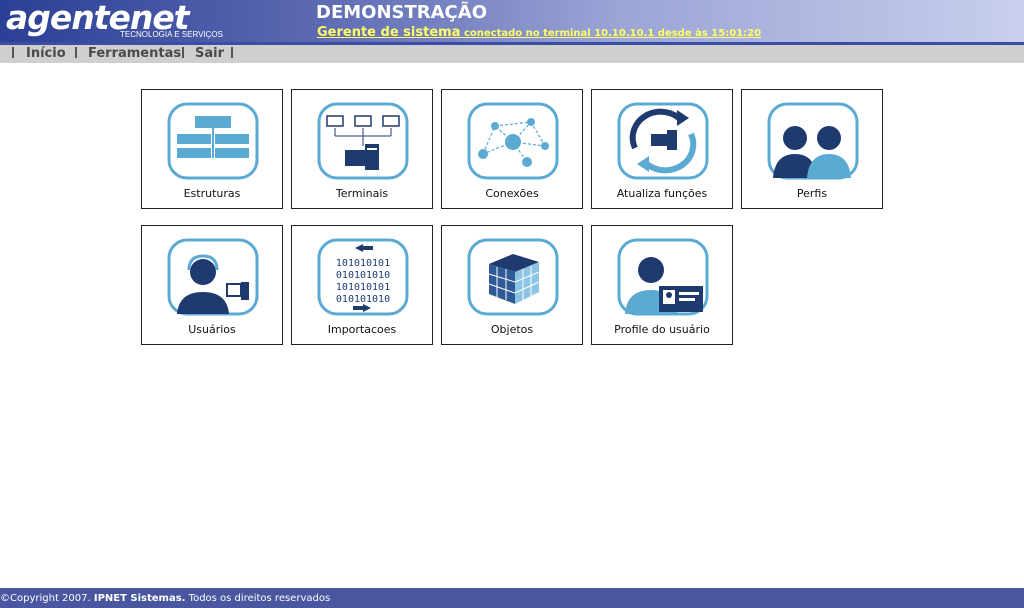 Image resolution: width=1024 pixels, height=608 pixels. I want to click on terminals-icon, so click(363, 141).